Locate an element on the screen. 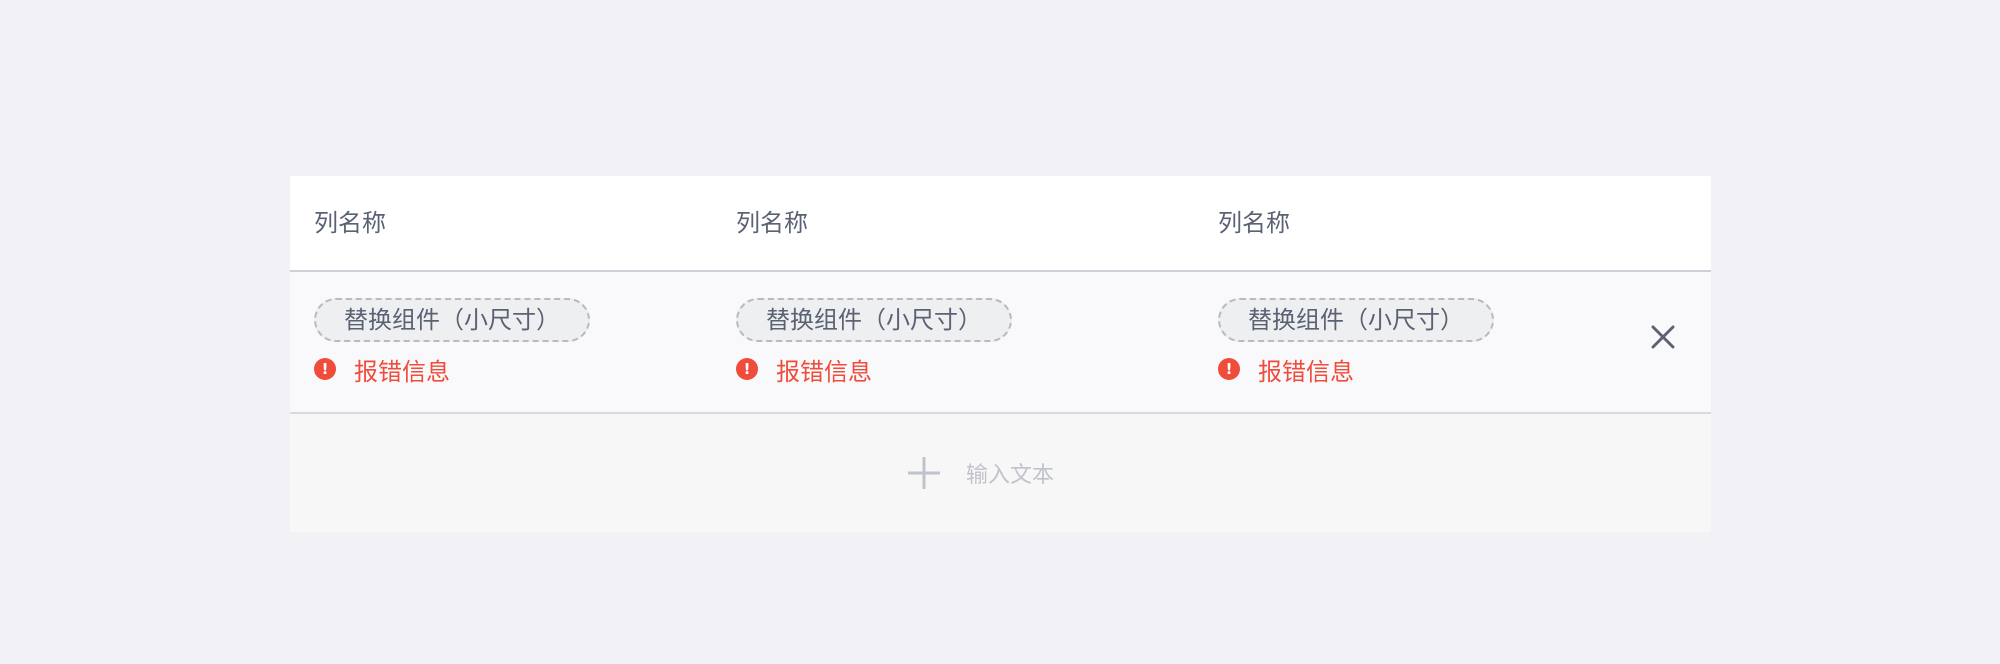  add-row-label: 输入文本 is located at coordinates (1010, 475).